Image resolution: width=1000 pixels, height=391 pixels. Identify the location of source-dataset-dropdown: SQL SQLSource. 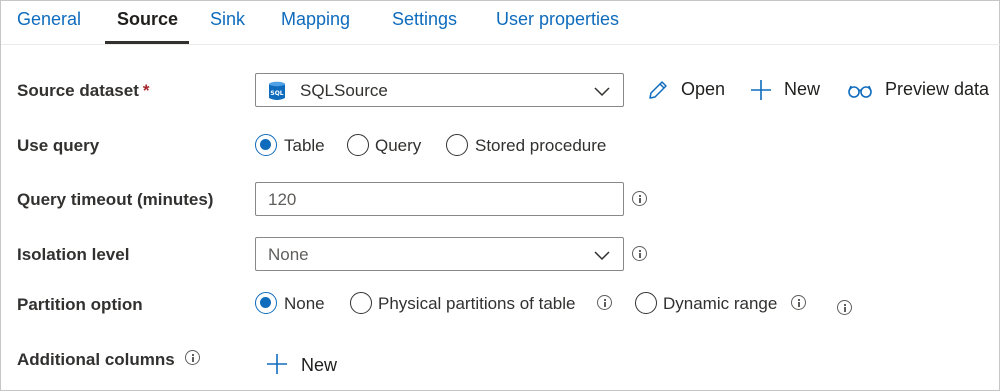
(439, 90).